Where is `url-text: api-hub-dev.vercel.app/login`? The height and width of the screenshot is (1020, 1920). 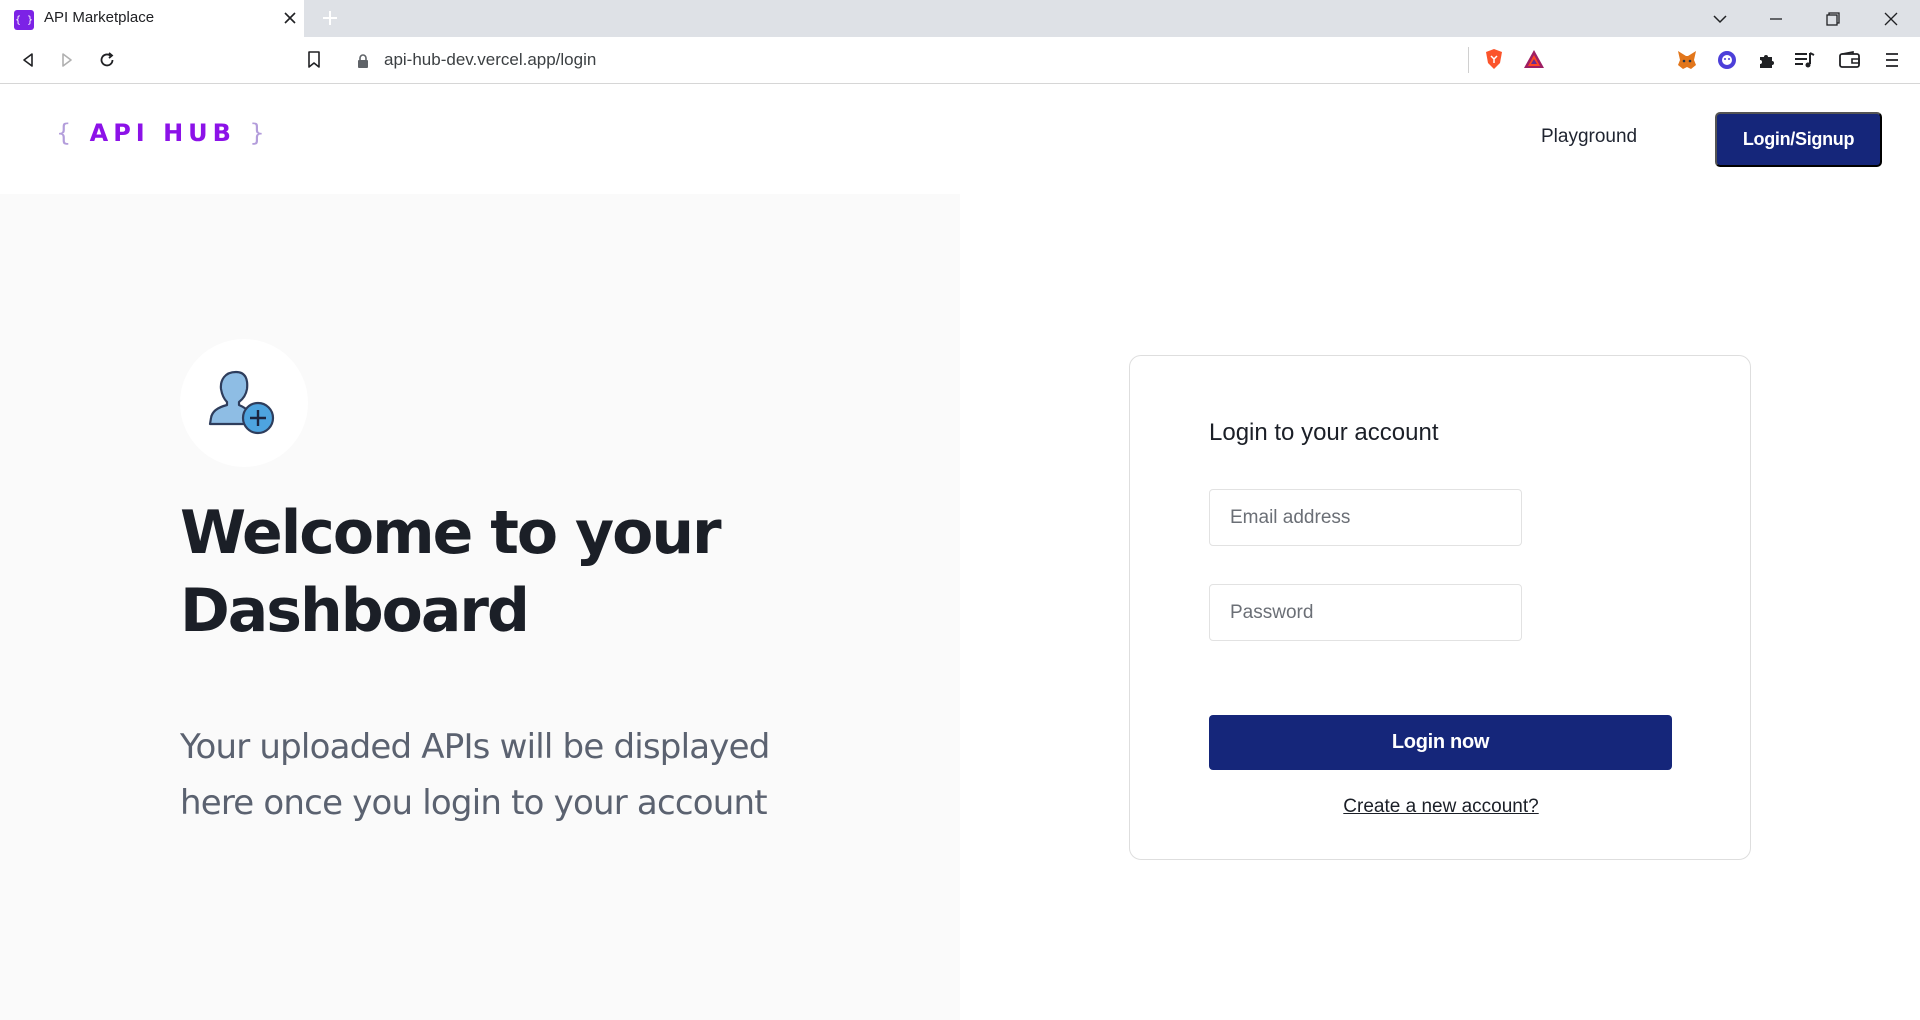 url-text: api-hub-dev.vercel.app/login is located at coordinates (490, 60).